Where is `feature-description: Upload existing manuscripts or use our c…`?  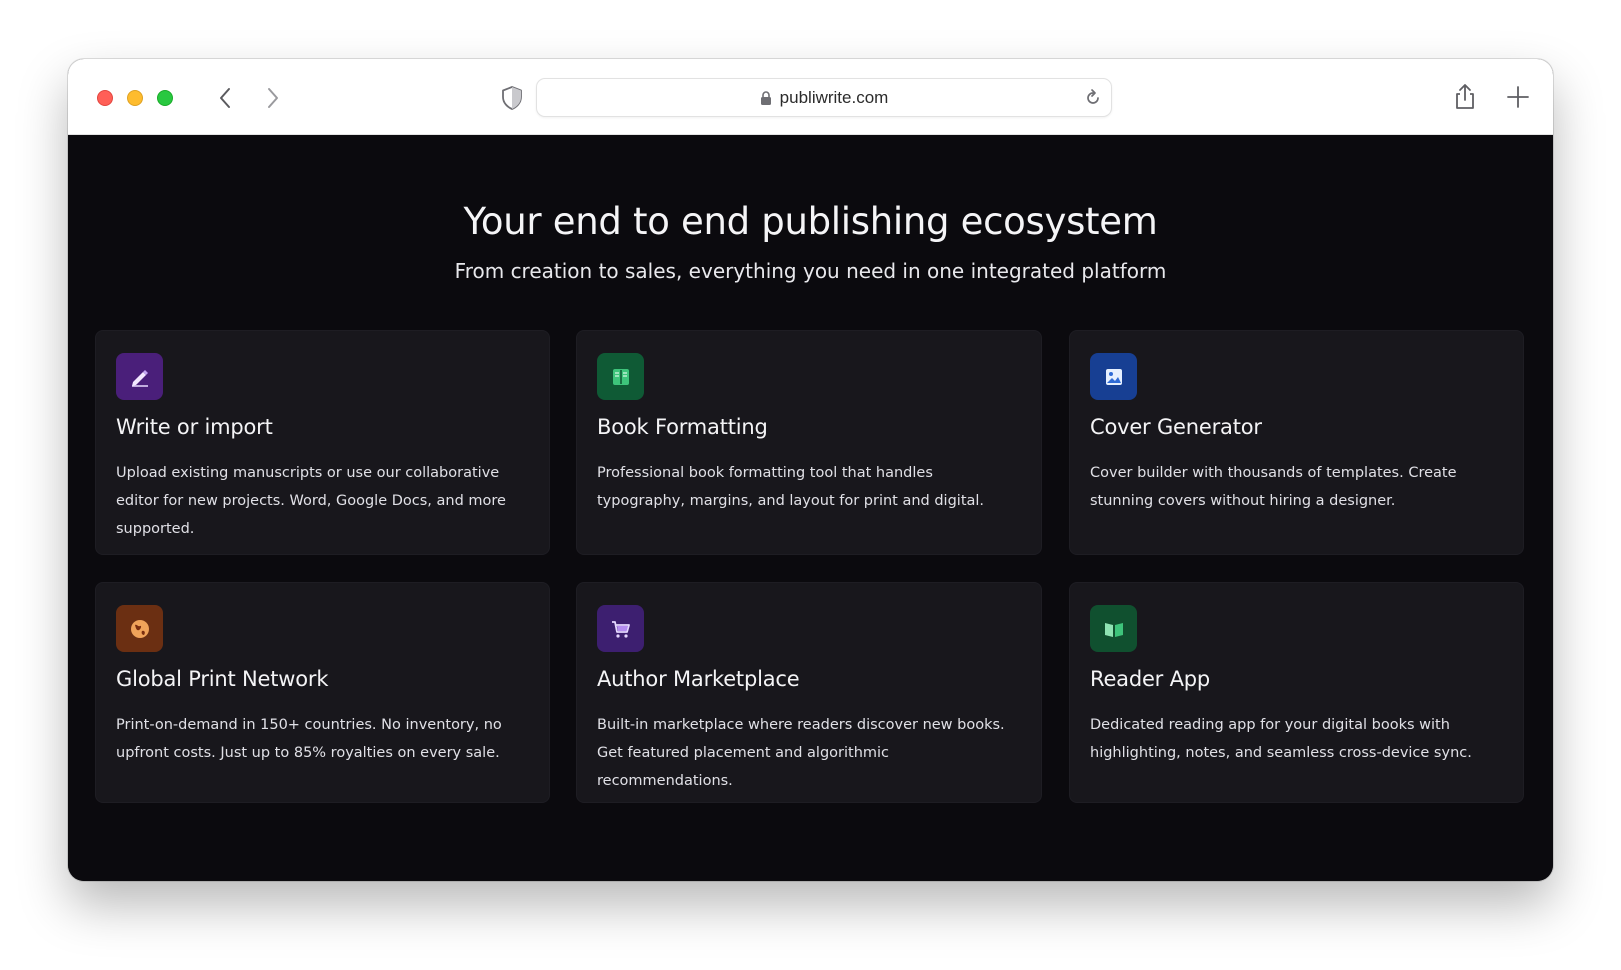
feature-description: Upload existing manuscripts or use our c… is located at coordinates (311, 501).